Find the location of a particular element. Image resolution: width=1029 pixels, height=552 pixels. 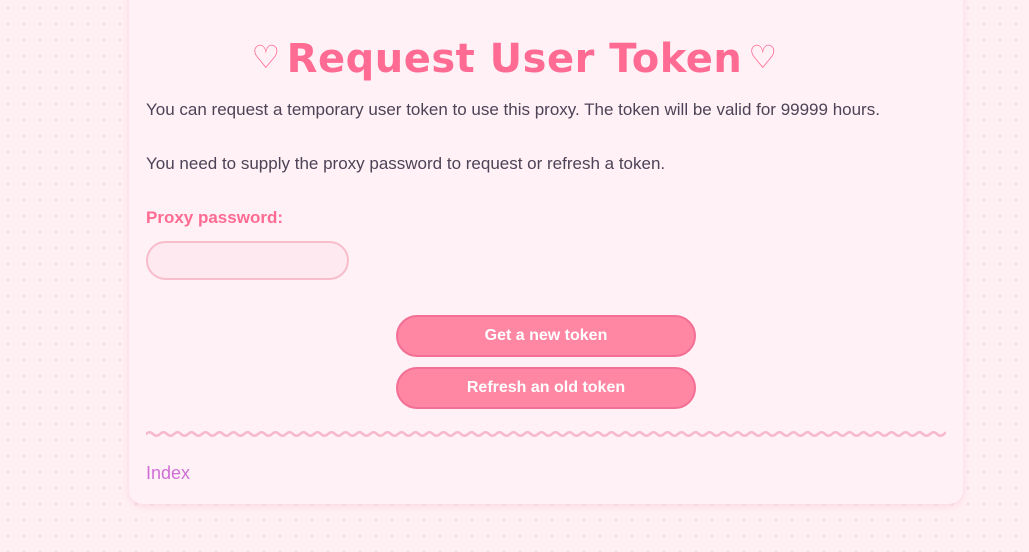

proxy-password-input is located at coordinates (247, 260).